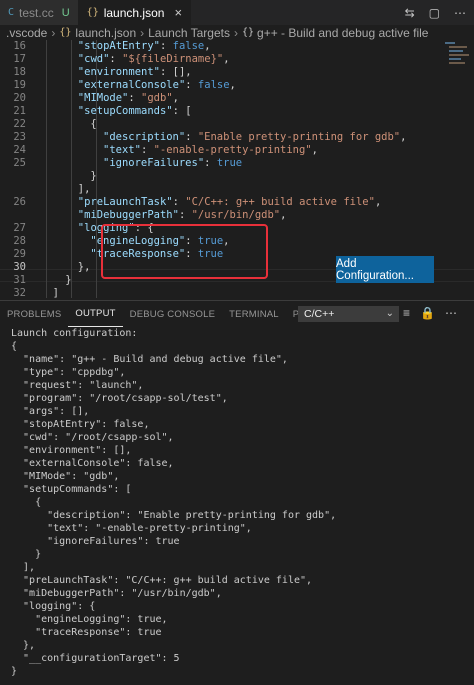 This screenshot has height=685, width=474. What do you see at coordinates (103, 98) in the screenshot?
I see `json-key: "MIMode"` at bounding box center [103, 98].